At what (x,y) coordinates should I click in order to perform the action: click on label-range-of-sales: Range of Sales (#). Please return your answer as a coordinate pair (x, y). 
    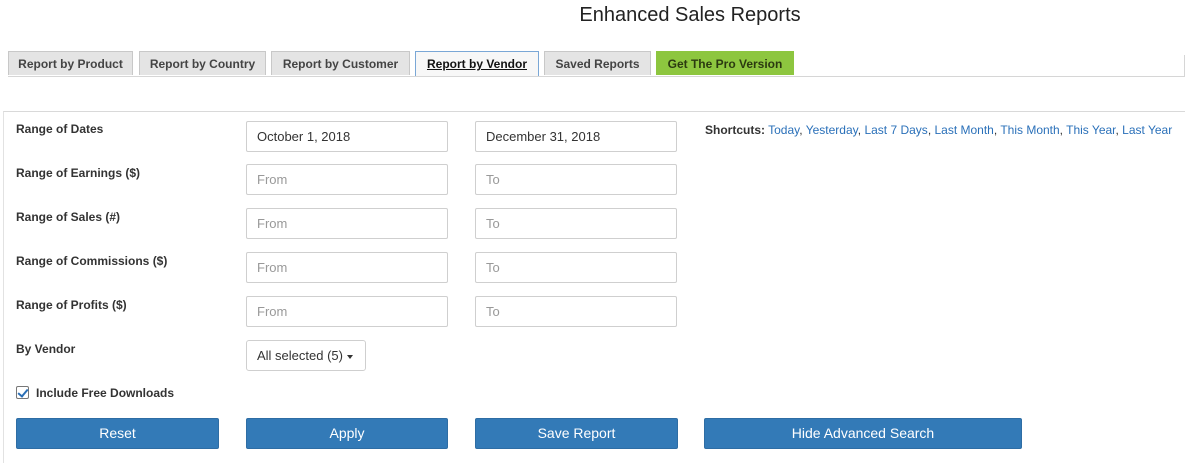
    Looking at the image, I should click on (68, 217).